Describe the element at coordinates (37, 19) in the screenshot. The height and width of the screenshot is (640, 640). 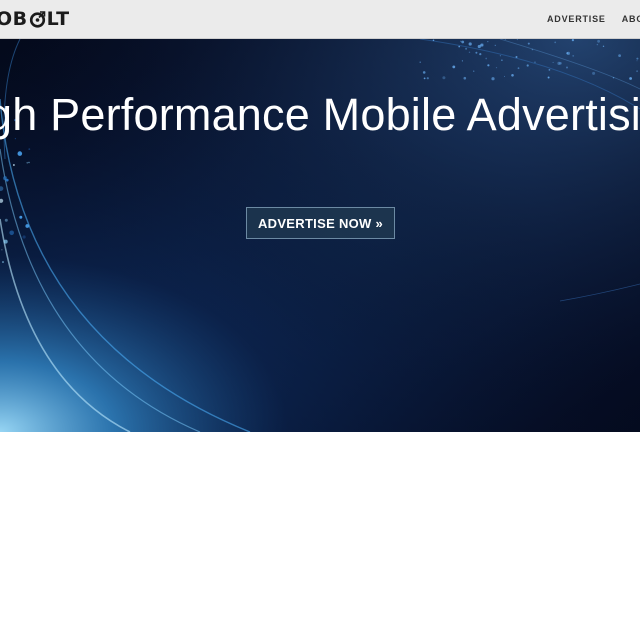
I see `bolt-target-o-icon` at that location.